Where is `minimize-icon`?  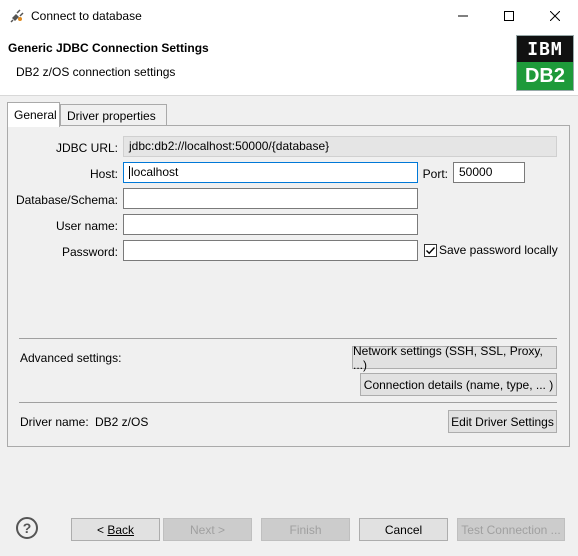
minimize-icon is located at coordinates (463, 16).